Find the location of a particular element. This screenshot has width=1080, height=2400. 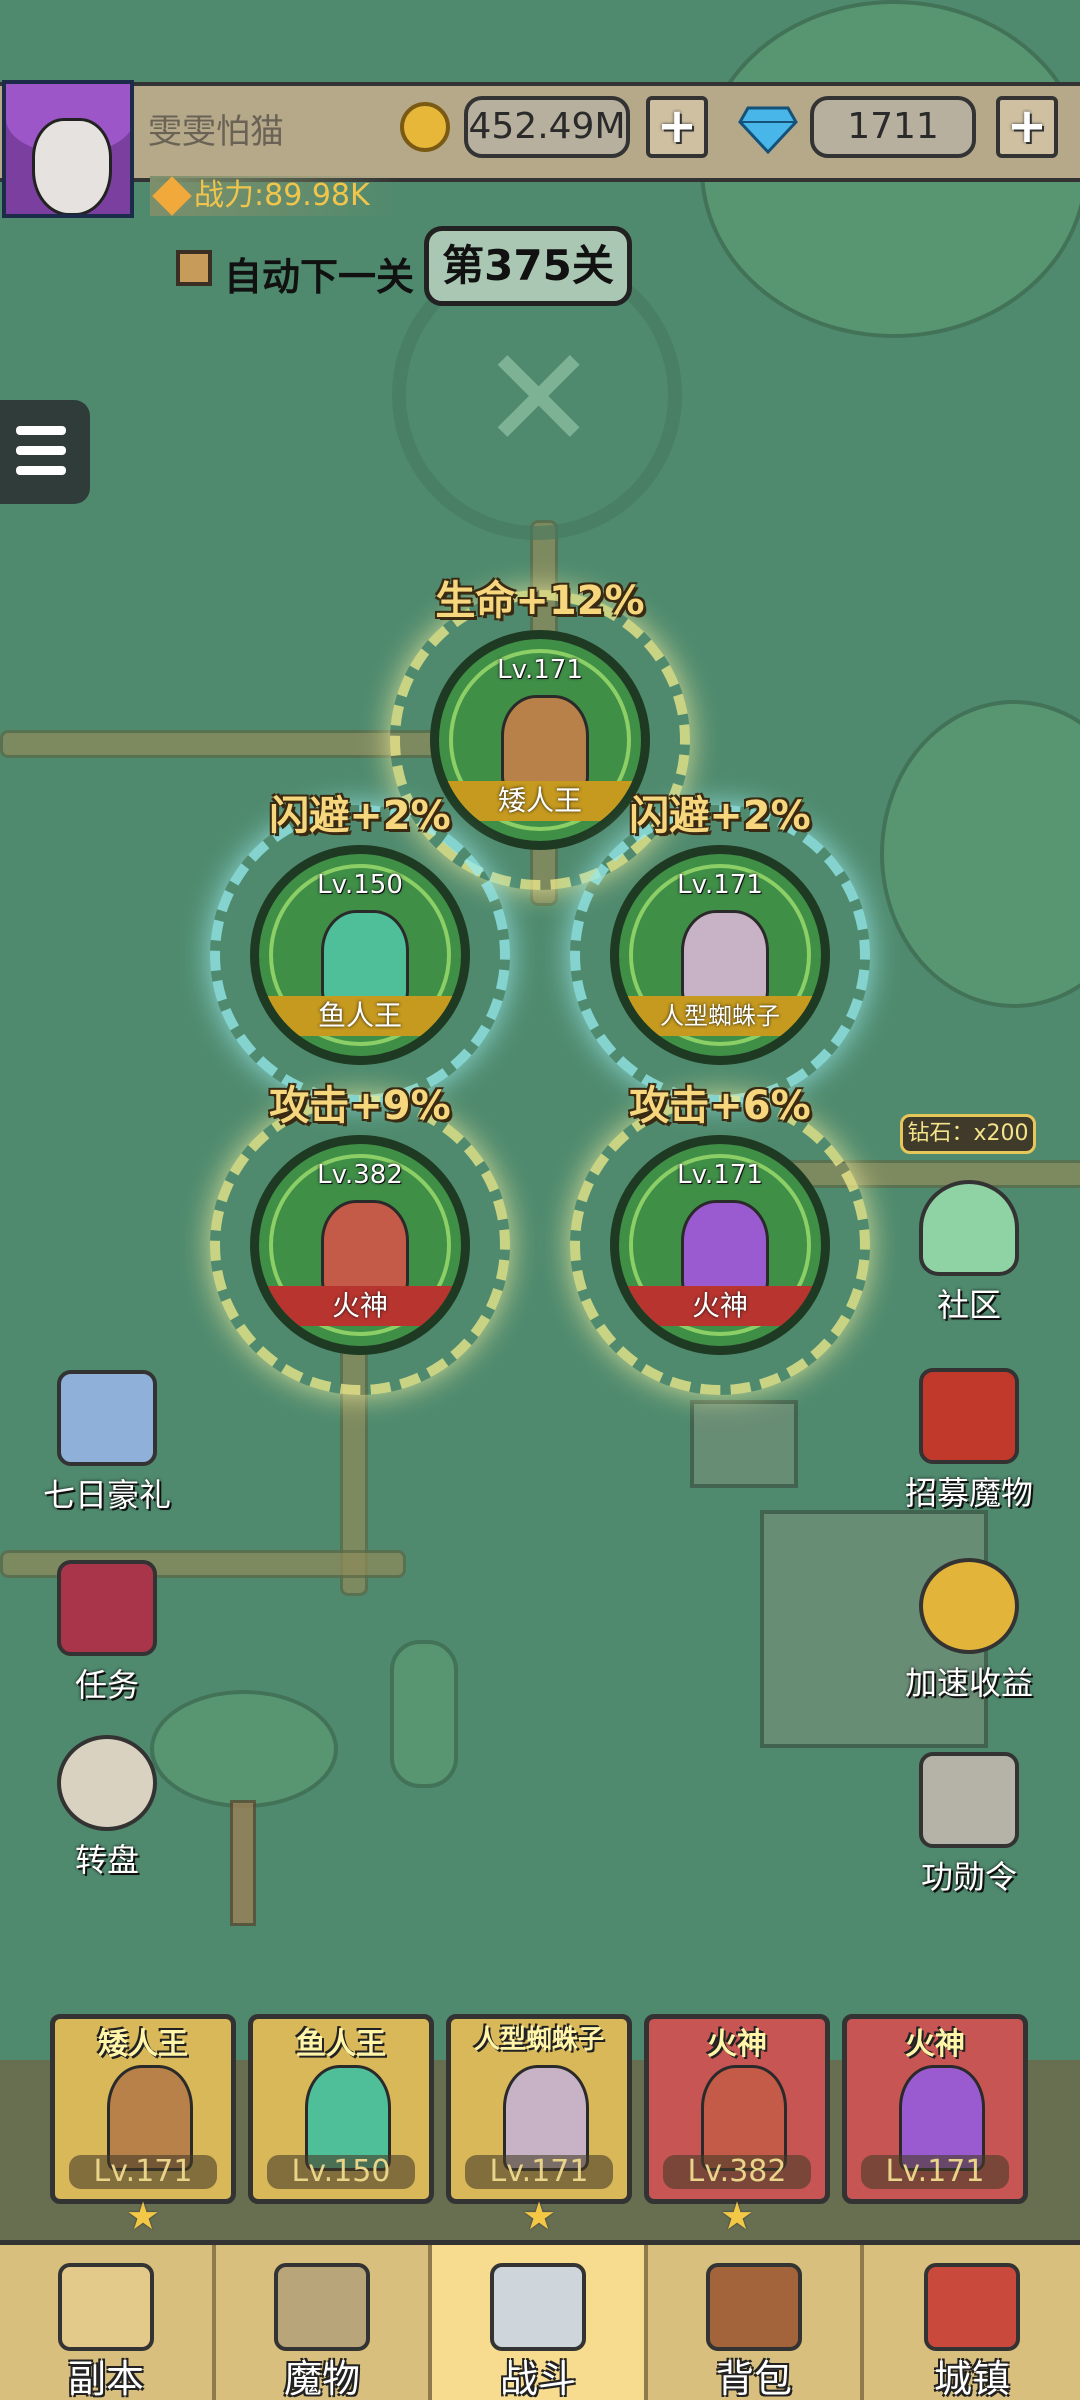

combat-power: 战力:89.98K is located at coordinates (275, 196).